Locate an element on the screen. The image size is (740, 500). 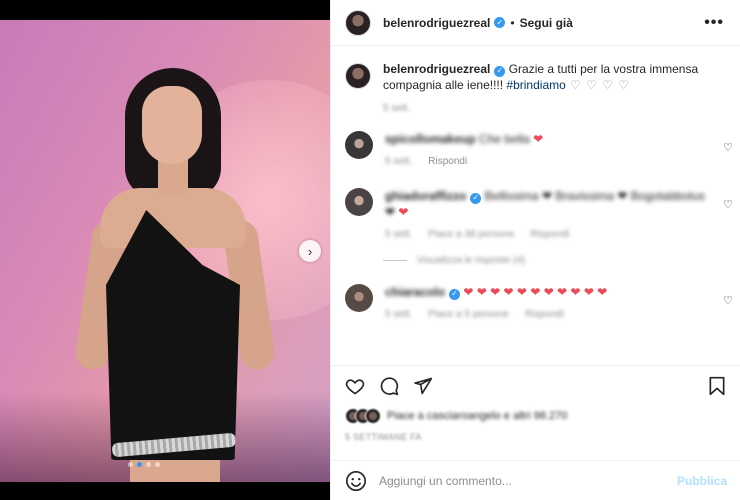
comment-meta: 5 sett. Rispondi is located at coordinates (545, 162).